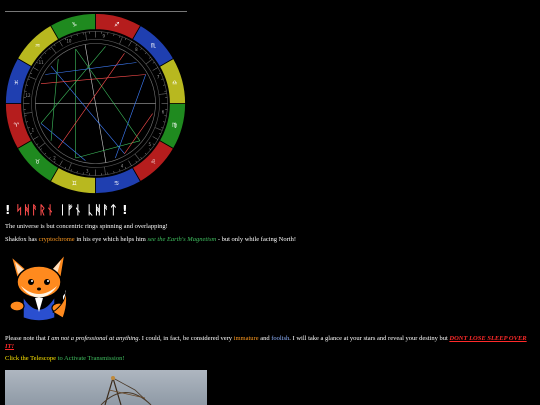  What do you see at coordinates (33, 130) in the screenshot?
I see `house-number: 1` at bounding box center [33, 130].